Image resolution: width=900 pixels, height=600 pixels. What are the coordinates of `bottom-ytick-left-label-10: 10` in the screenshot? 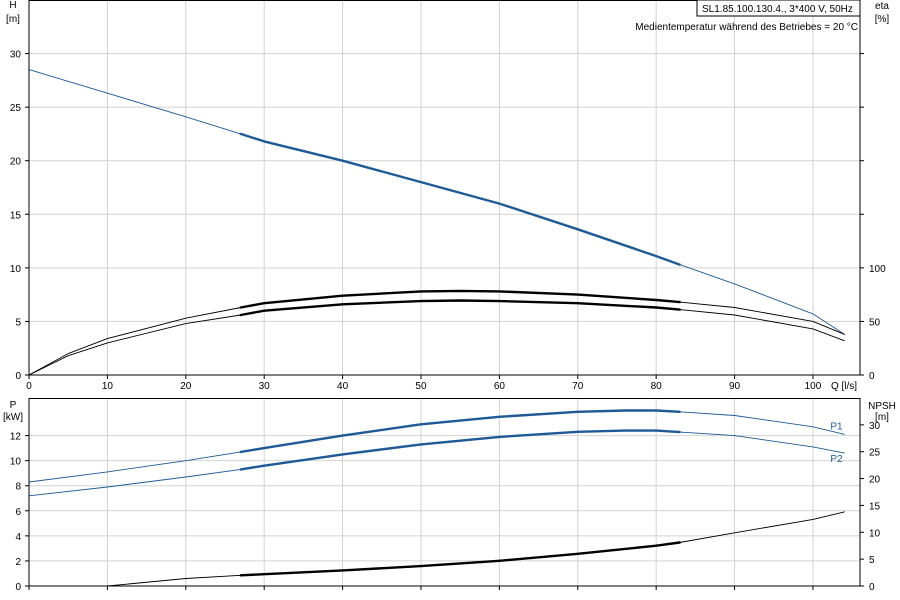 It's located at (16, 462).